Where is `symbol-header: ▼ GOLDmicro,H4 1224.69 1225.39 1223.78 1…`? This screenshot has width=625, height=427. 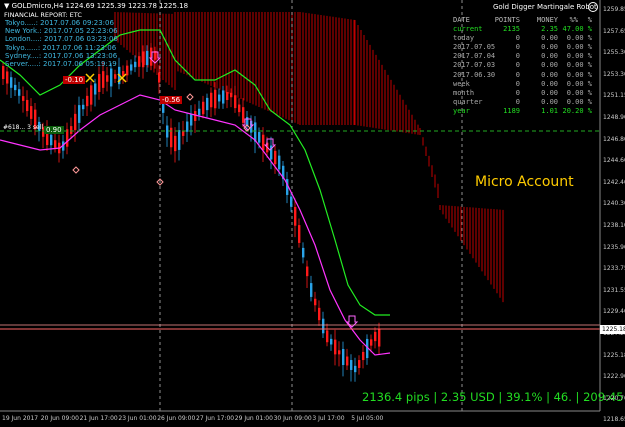 symbol-header: ▼ GOLDmicro,H4 1224.69 1225.39 1223.78 1… is located at coordinates (96, 6).